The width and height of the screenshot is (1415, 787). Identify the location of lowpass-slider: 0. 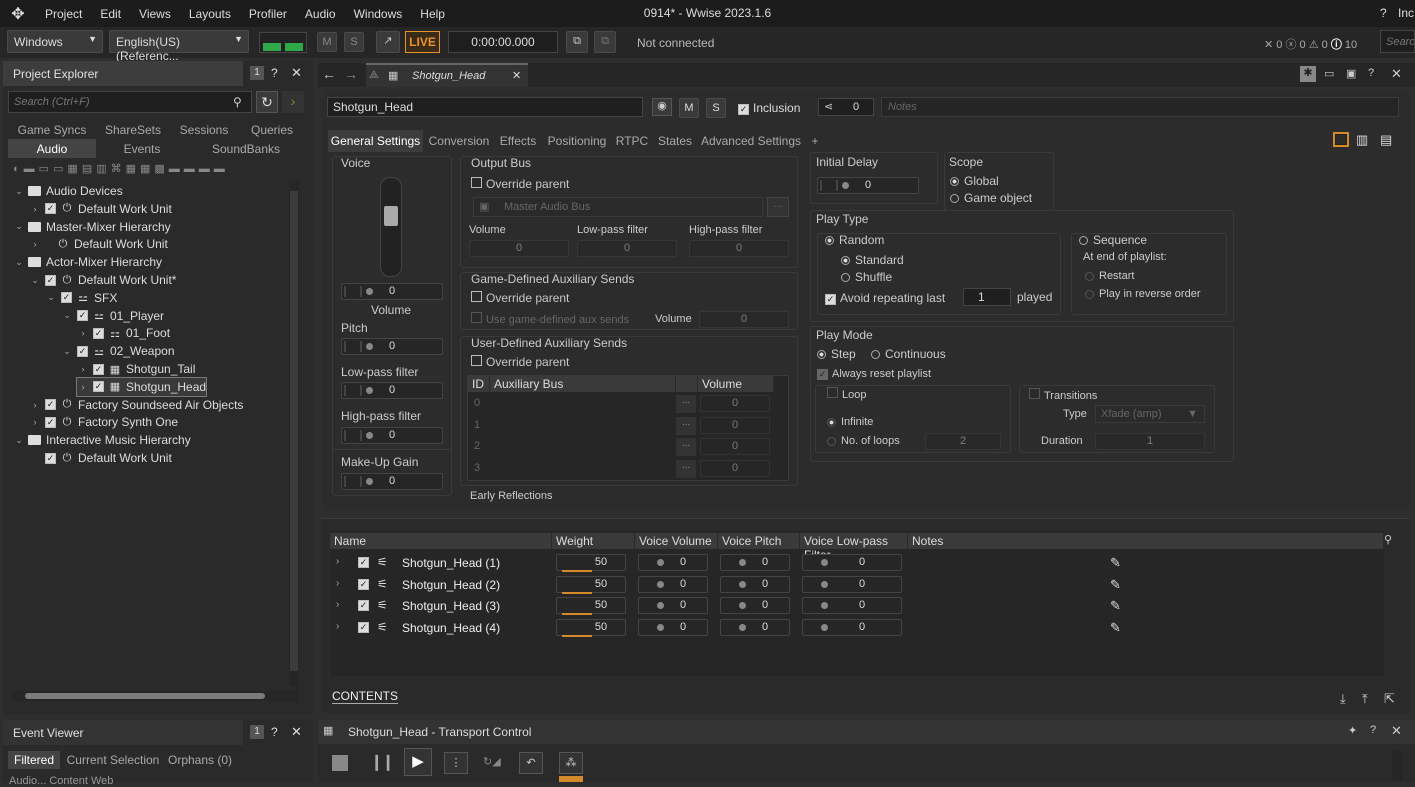
(392, 390).